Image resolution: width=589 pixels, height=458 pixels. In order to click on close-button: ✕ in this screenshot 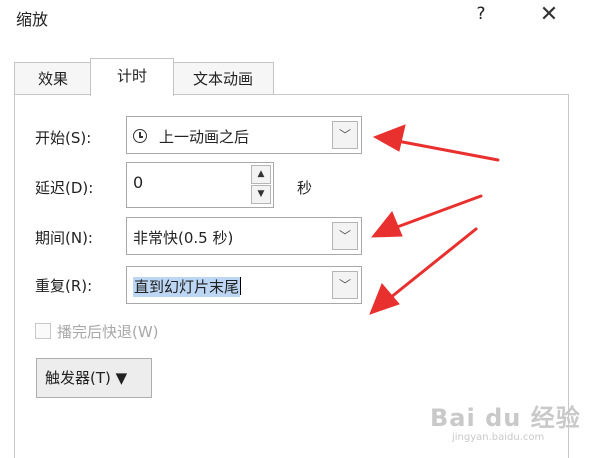, I will do `click(549, 16)`.